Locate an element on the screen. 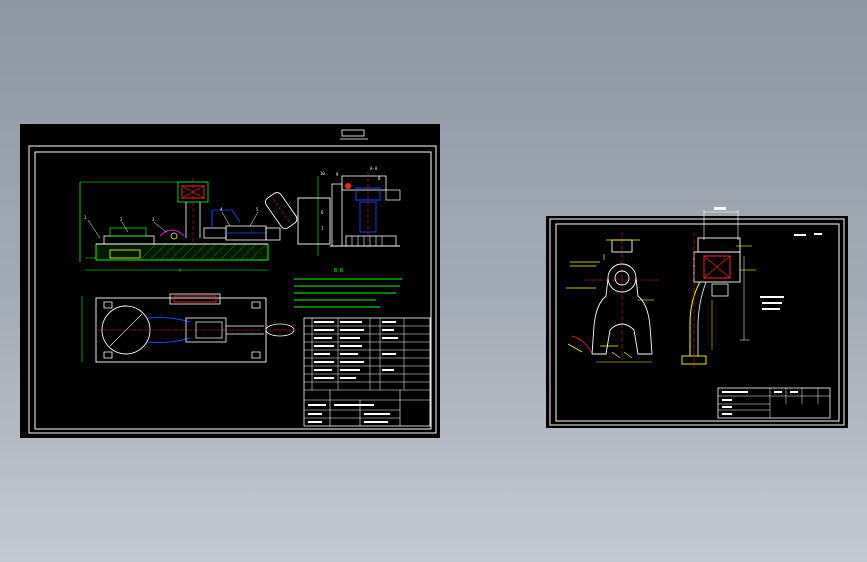 The height and width of the screenshot is (562, 867). section-label: A-A is located at coordinates (374, 168).